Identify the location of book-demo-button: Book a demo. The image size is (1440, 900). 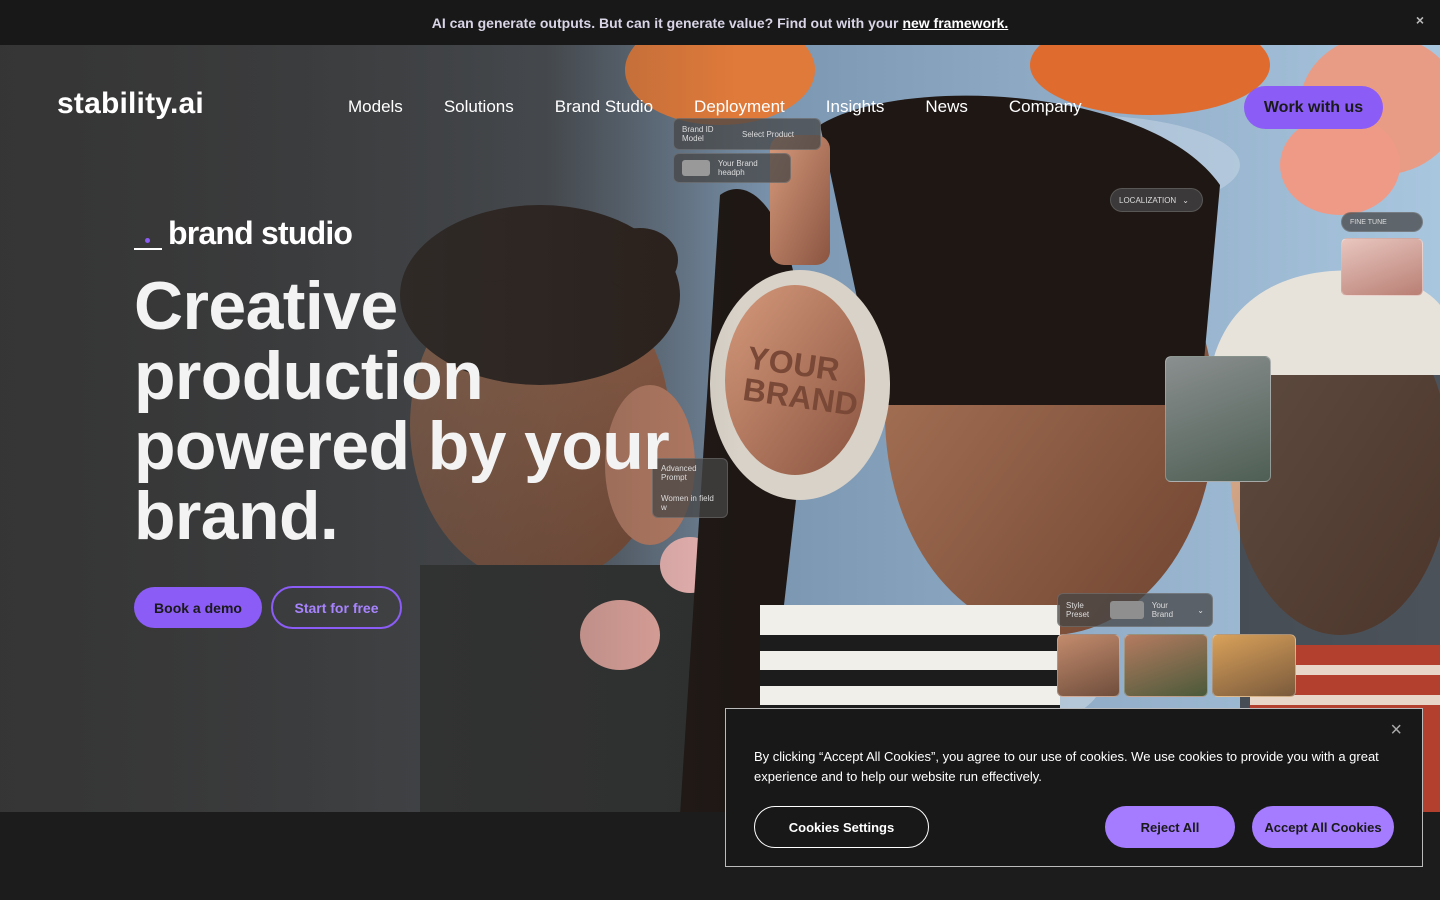
(198, 607).